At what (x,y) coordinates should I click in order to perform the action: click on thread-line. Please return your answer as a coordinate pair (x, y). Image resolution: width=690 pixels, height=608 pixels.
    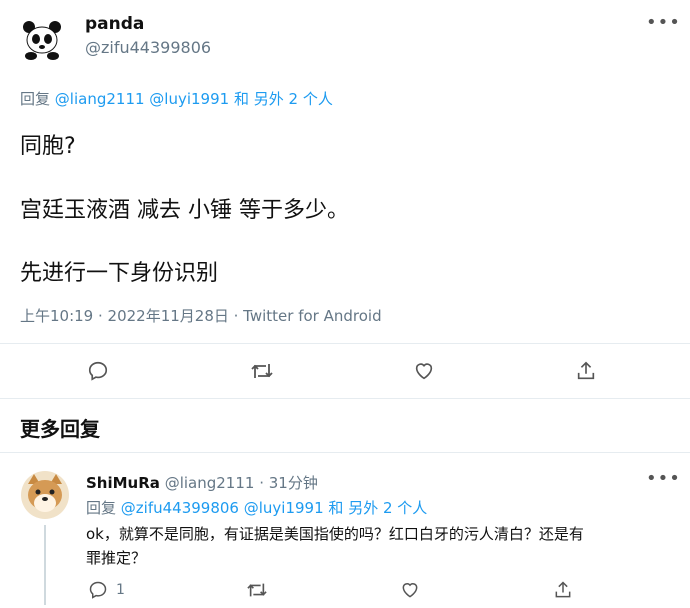
    Looking at the image, I should click on (45, 565).